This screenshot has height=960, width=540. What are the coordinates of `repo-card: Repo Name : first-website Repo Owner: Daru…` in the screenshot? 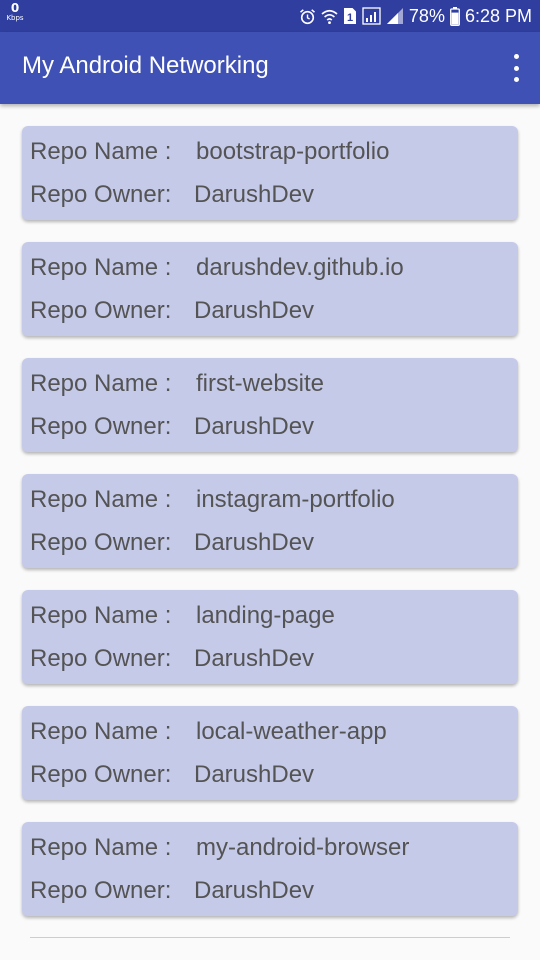 It's located at (270, 405).